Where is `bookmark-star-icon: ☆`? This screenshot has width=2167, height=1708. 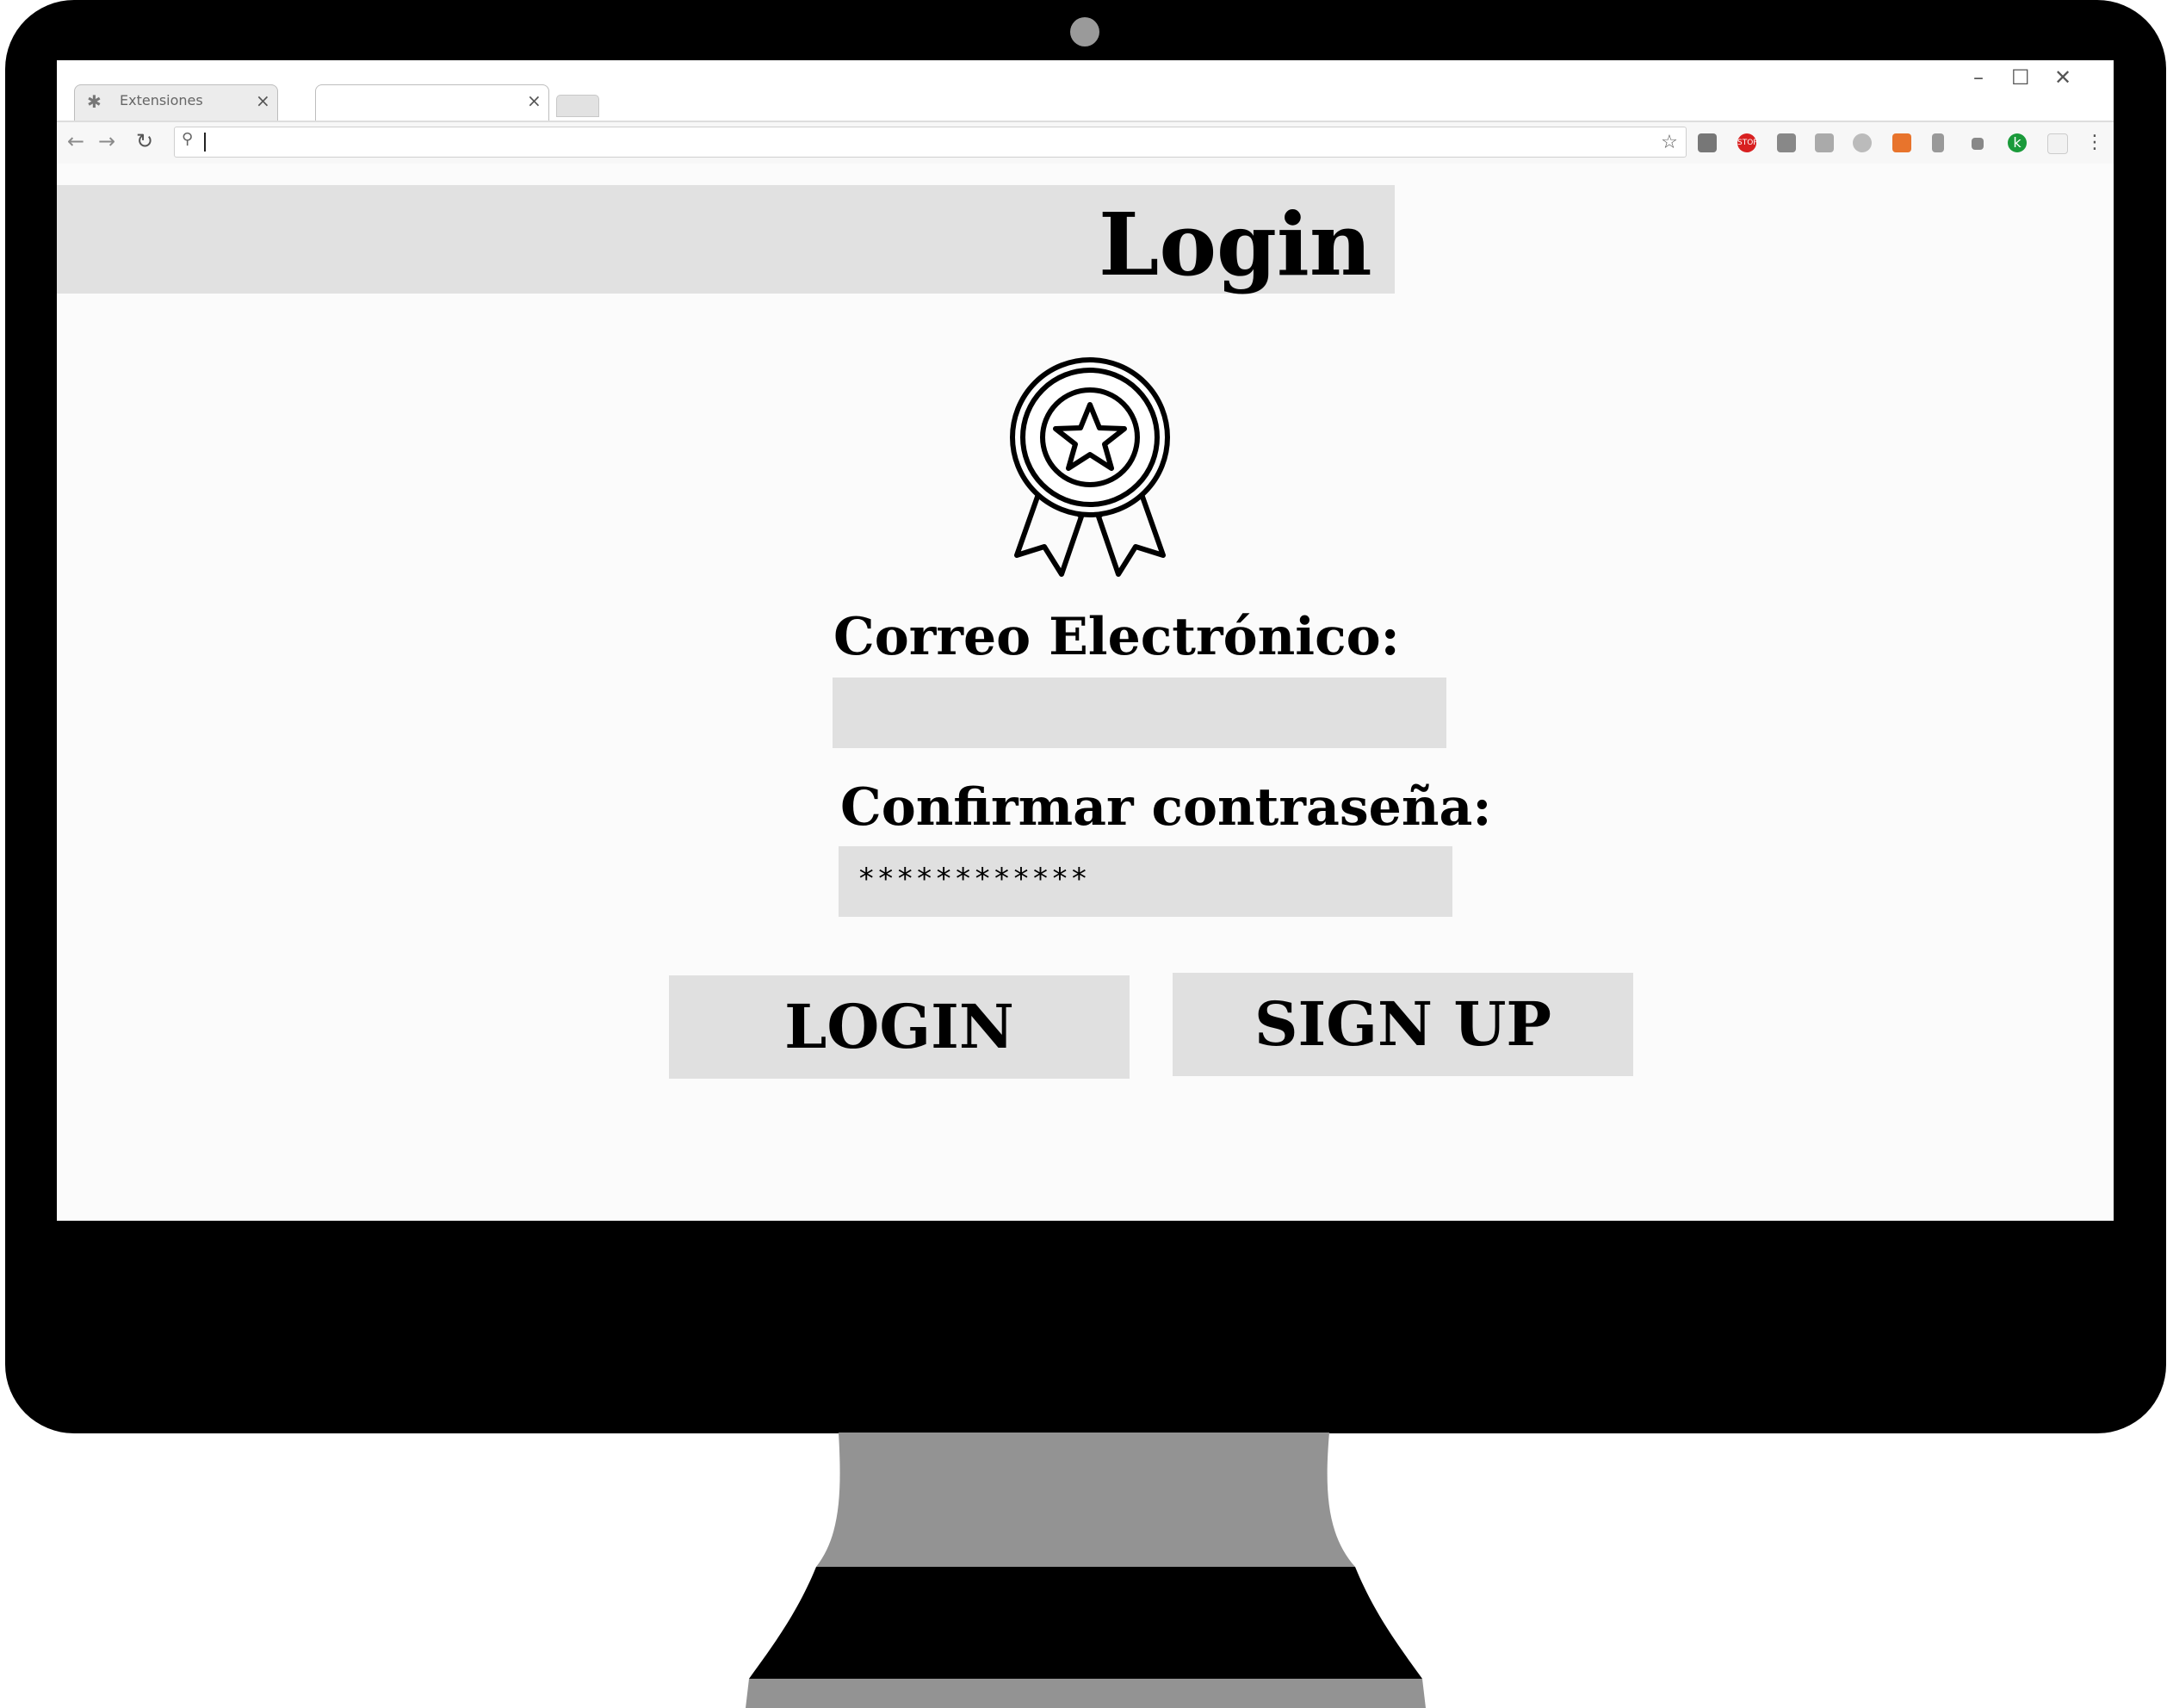 bookmark-star-icon: ☆ is located at coordinates (1670, 142).